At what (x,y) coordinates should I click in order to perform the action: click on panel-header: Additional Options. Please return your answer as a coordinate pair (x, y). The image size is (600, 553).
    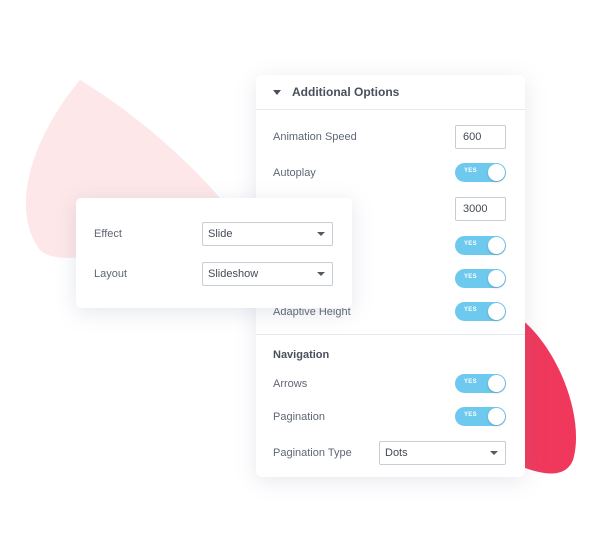
    Looking at the image, I should click on (390, 92).